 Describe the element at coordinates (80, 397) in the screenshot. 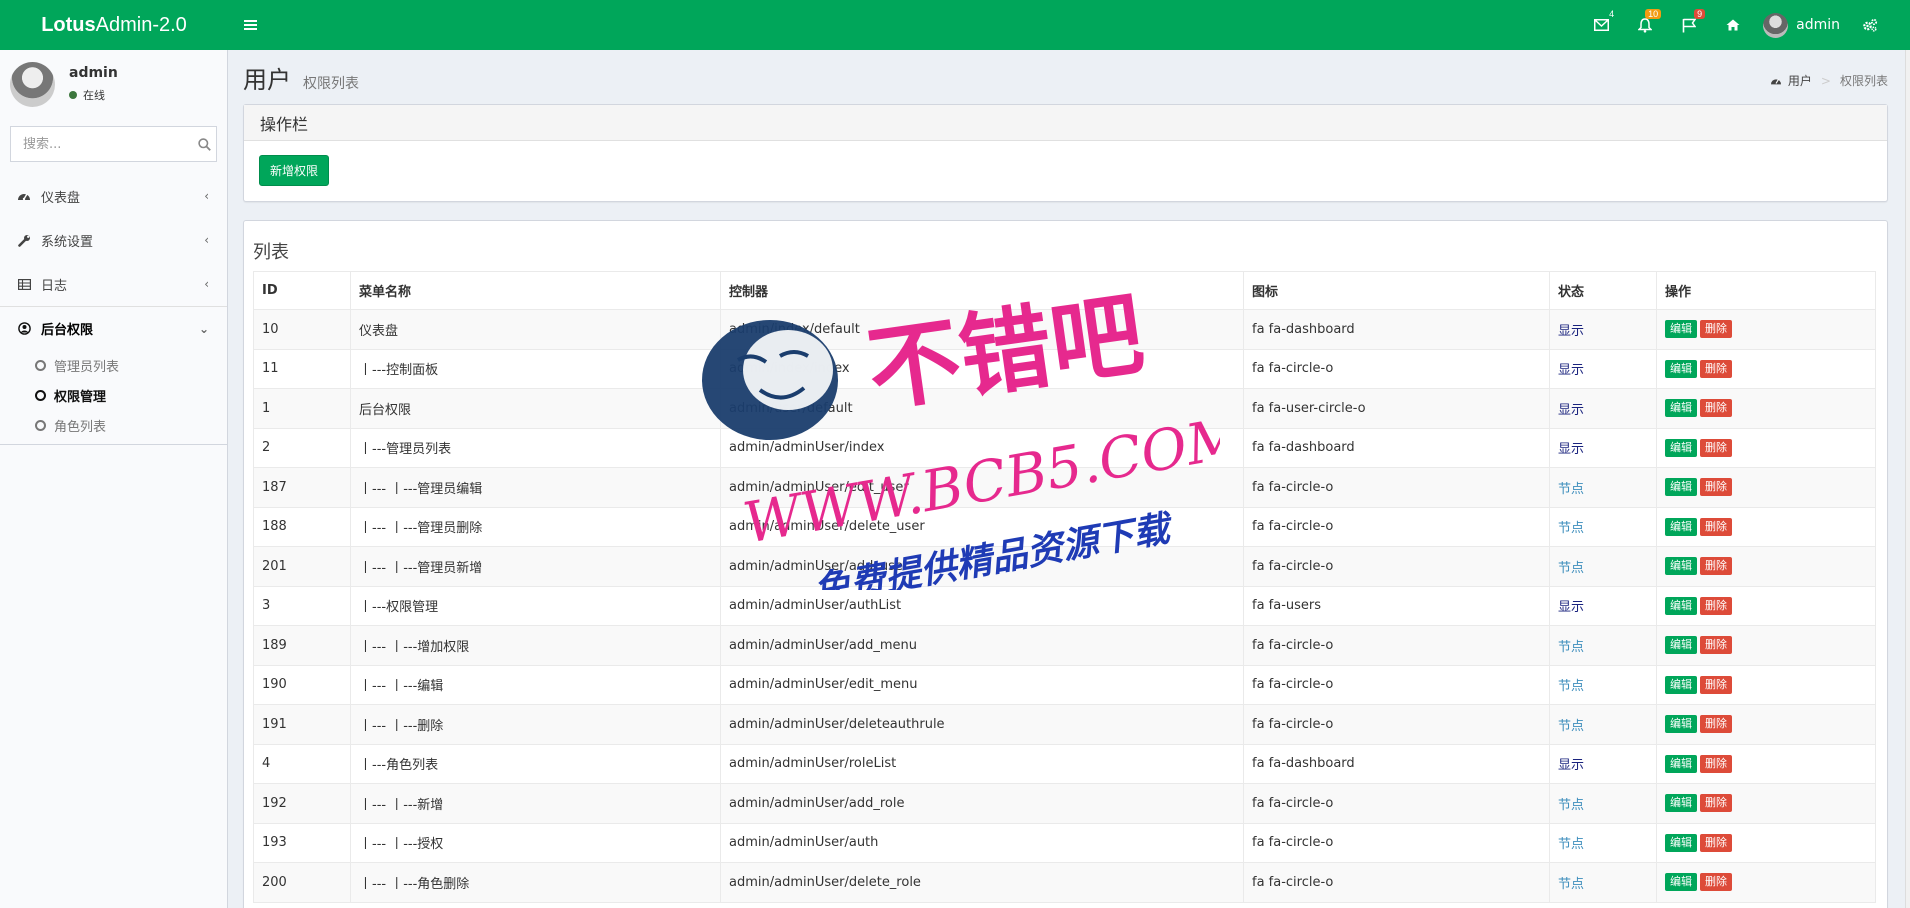

I see `submenu-item-label: 权限管理` at that location.